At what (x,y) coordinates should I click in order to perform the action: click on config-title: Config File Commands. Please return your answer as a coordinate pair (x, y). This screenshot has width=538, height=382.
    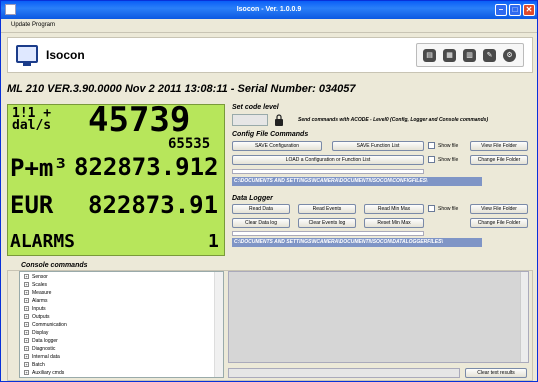
    Looking at the image, I should click on (270, 134).